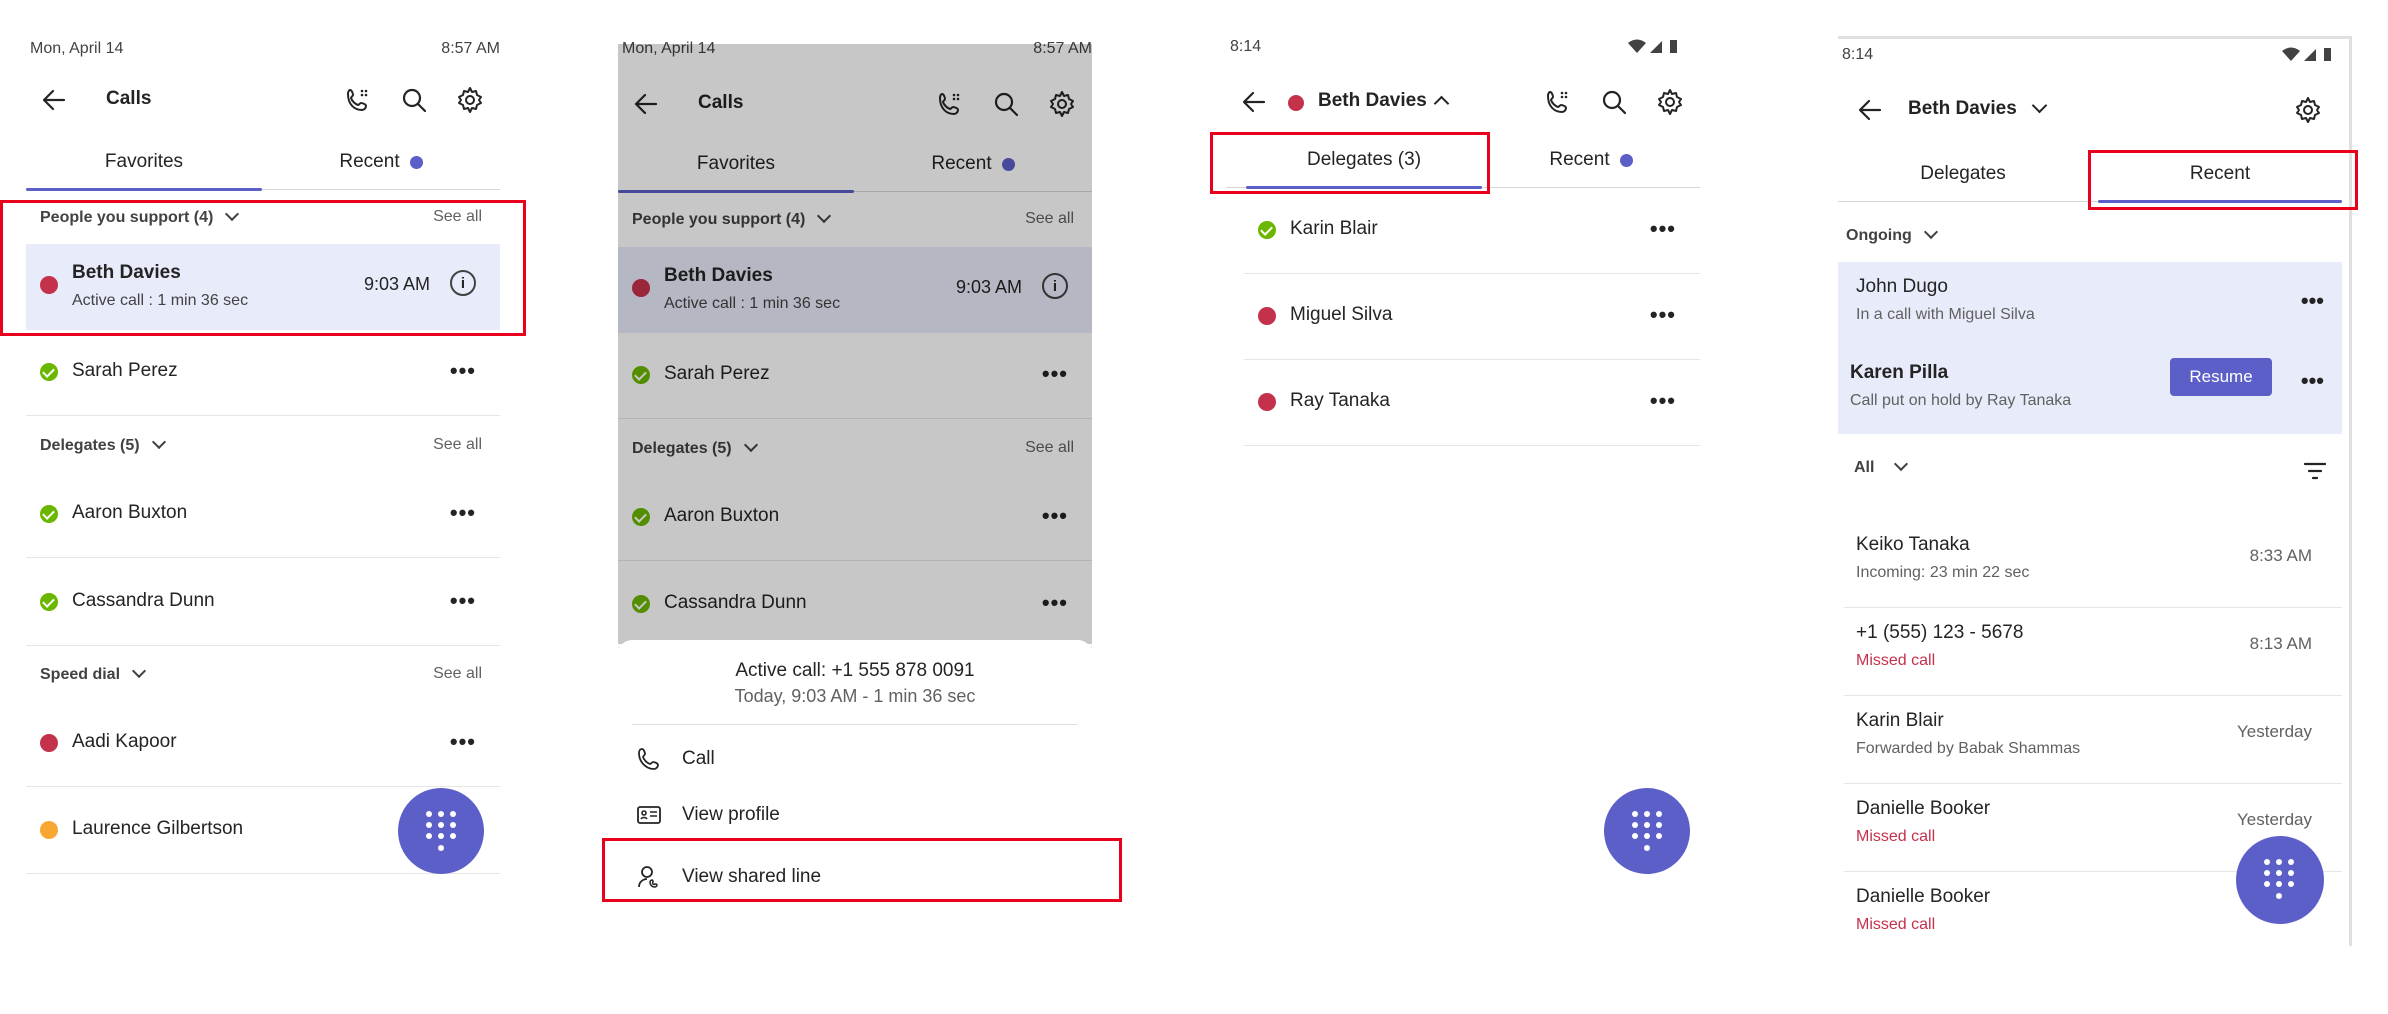 The image size is (2388, 1014). What do you see at coordinates (263, 515) in the screenshot?
I see `list-item: Aaron Buxton •••` at bounding box center [263, 515].